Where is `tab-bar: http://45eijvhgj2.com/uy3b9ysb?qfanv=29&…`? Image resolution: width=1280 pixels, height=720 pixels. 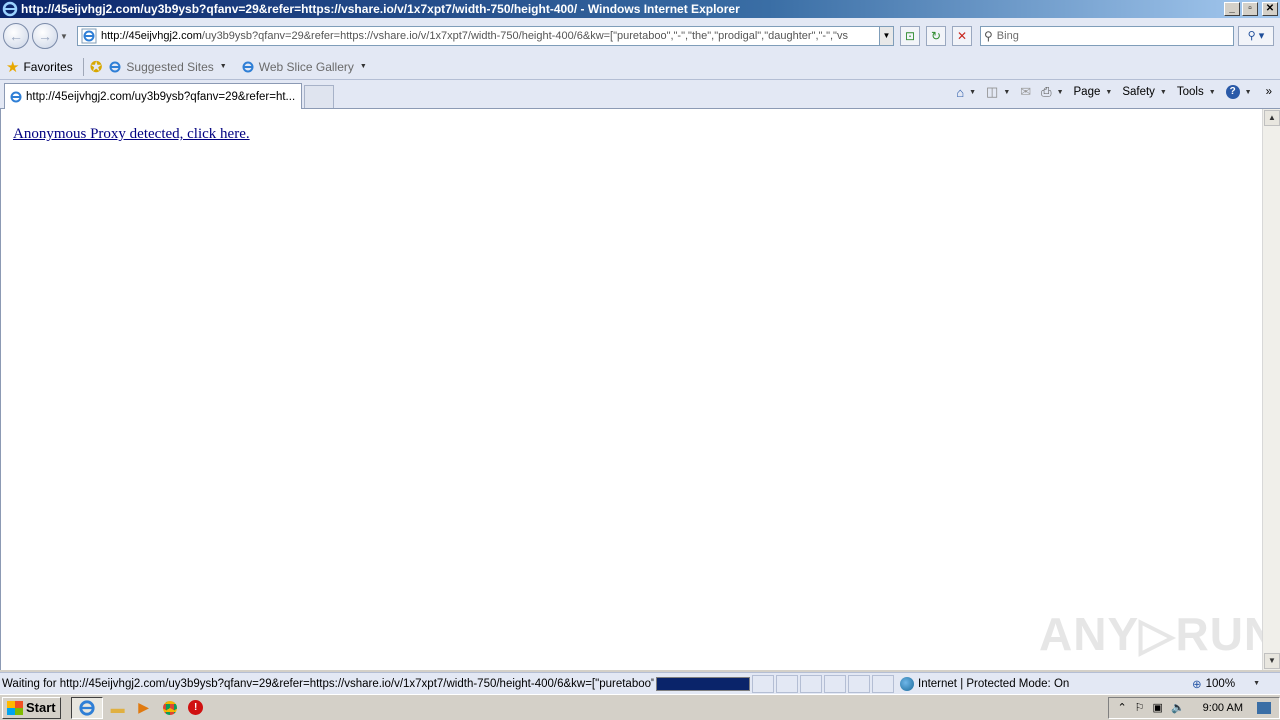 tab-bar: http://45eijvhgj2.com/uy3b9ysb?qfanv=29&… is located at coordinates (640, 94).